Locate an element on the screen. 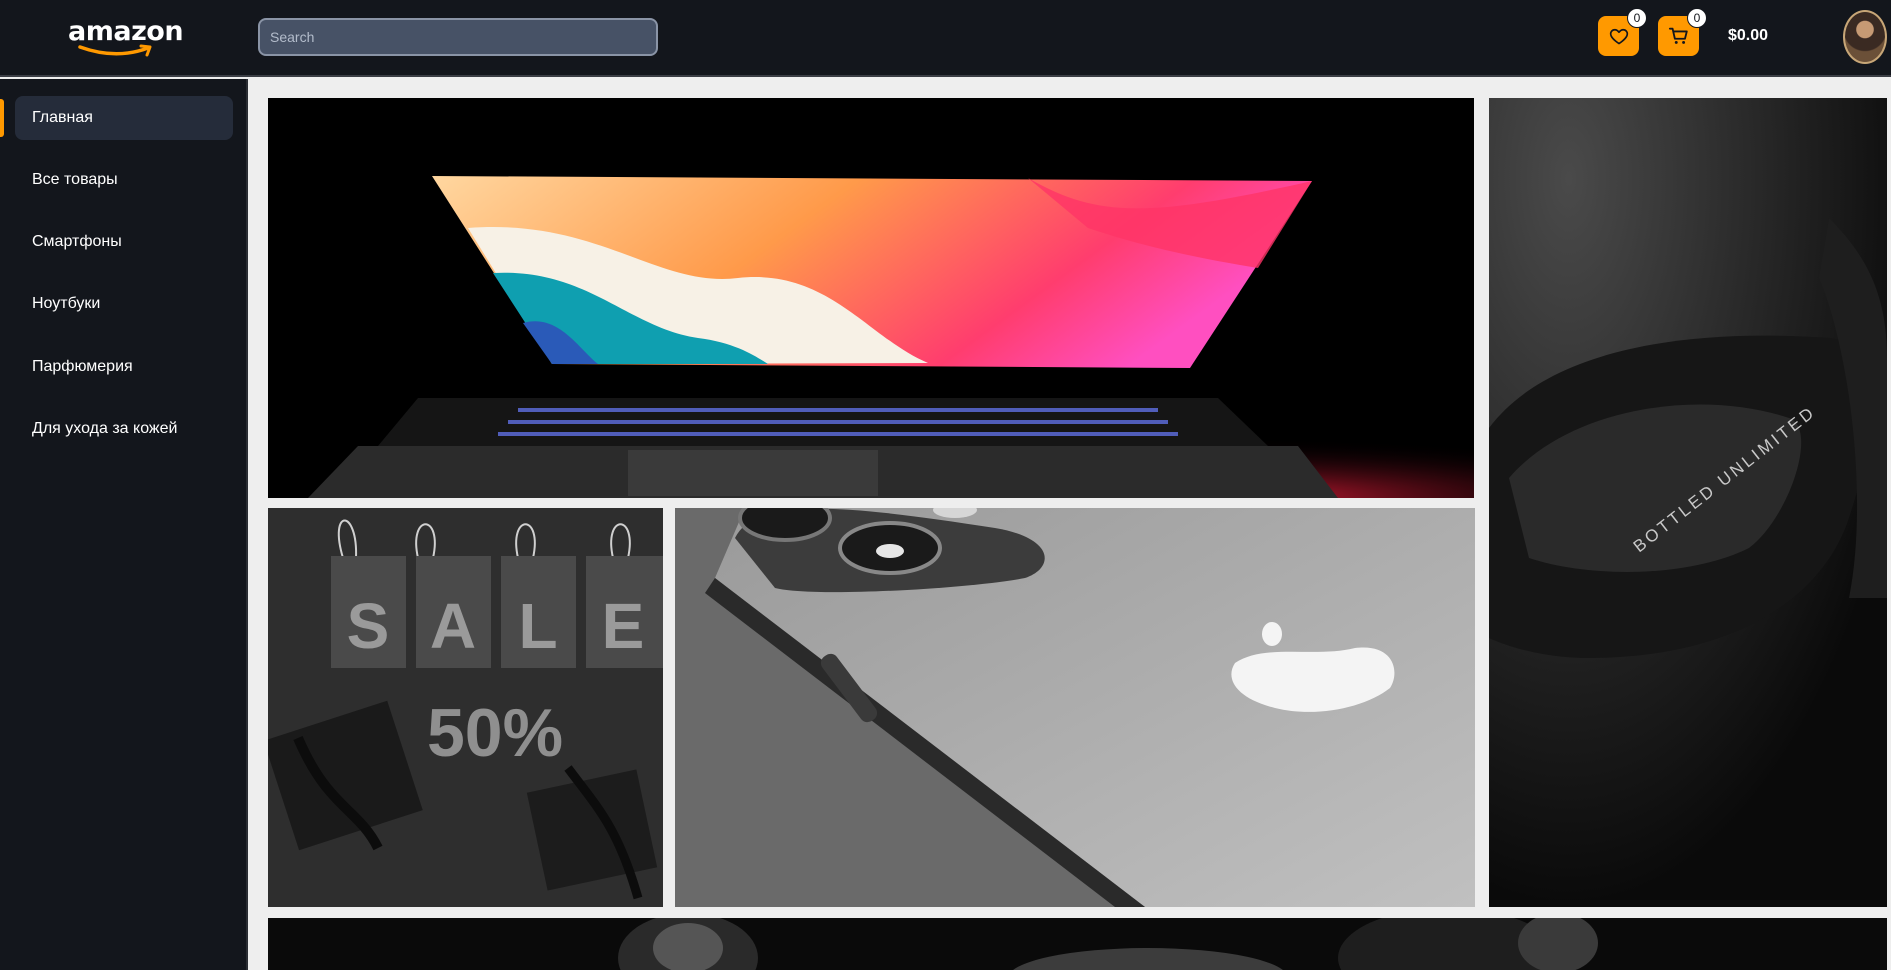 This screenshot has height=970, width=1891. amazon-logo: amazon is located at coordinates (126, 36).